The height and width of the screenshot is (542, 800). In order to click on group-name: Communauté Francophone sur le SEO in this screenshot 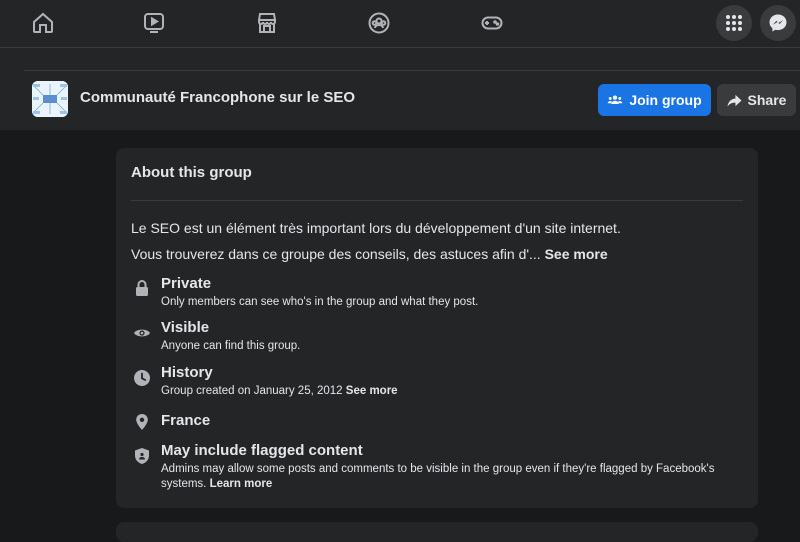, I will do `click(217, 97)`.